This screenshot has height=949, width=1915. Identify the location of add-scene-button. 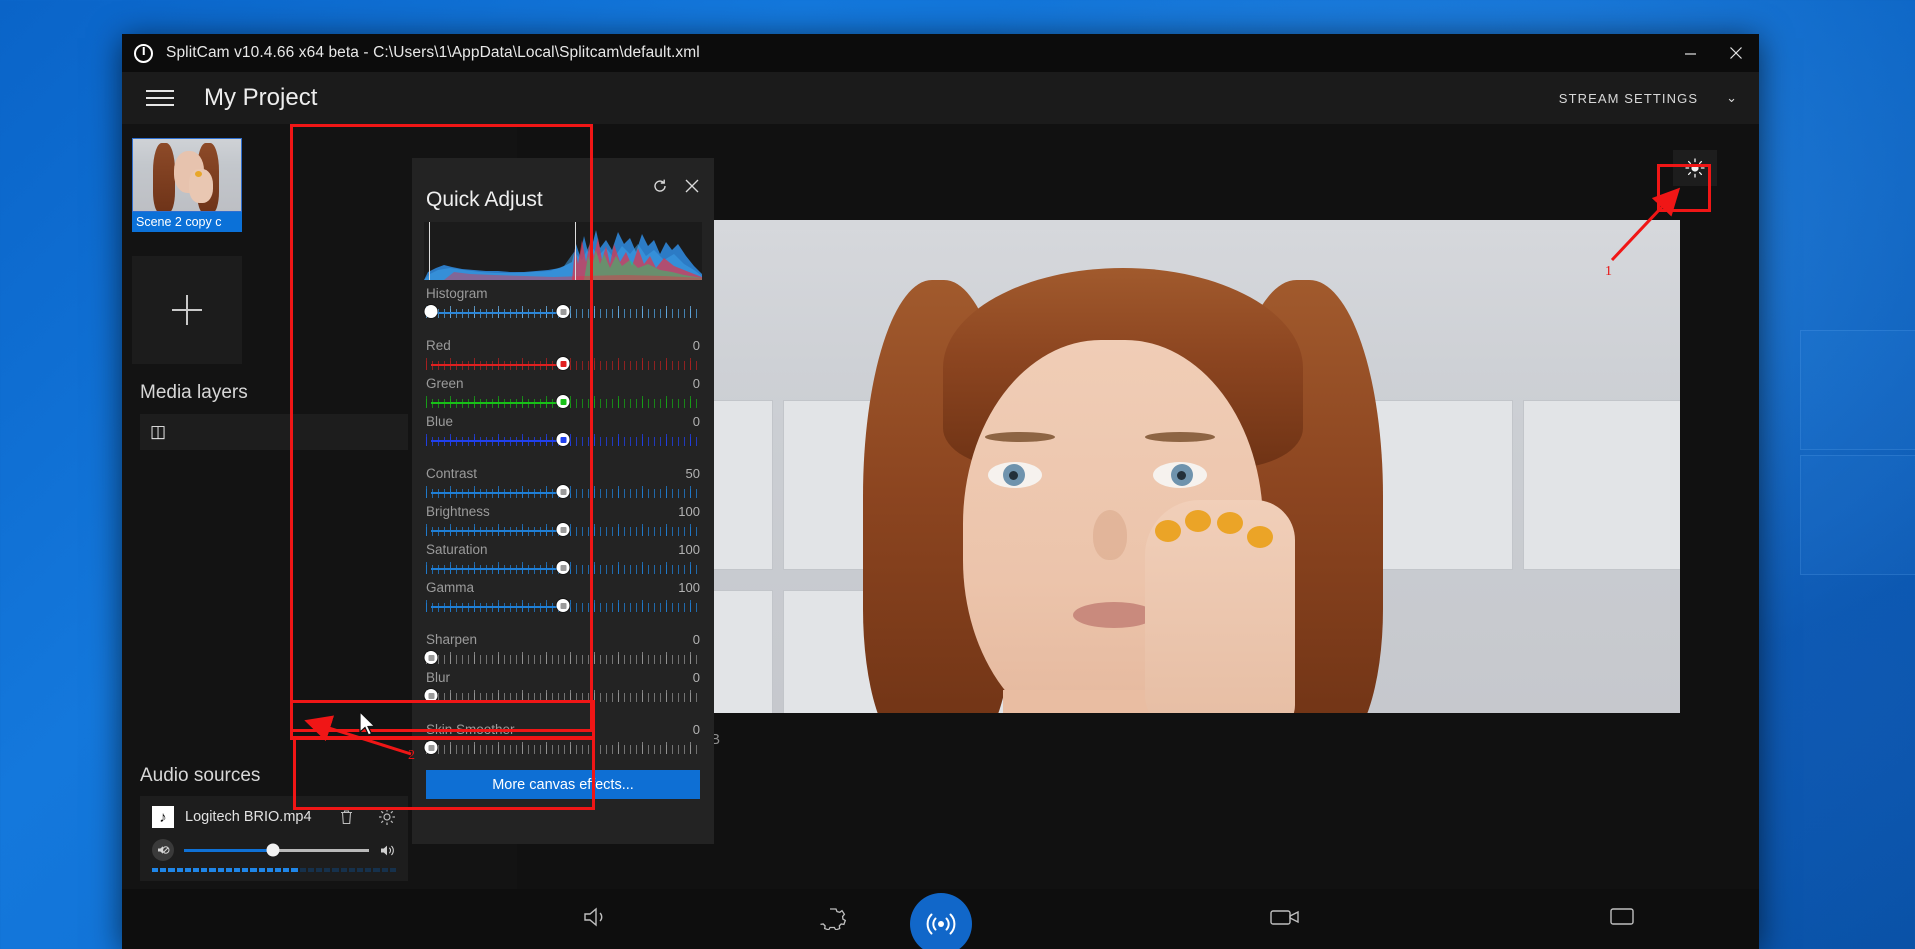
(187, 310).